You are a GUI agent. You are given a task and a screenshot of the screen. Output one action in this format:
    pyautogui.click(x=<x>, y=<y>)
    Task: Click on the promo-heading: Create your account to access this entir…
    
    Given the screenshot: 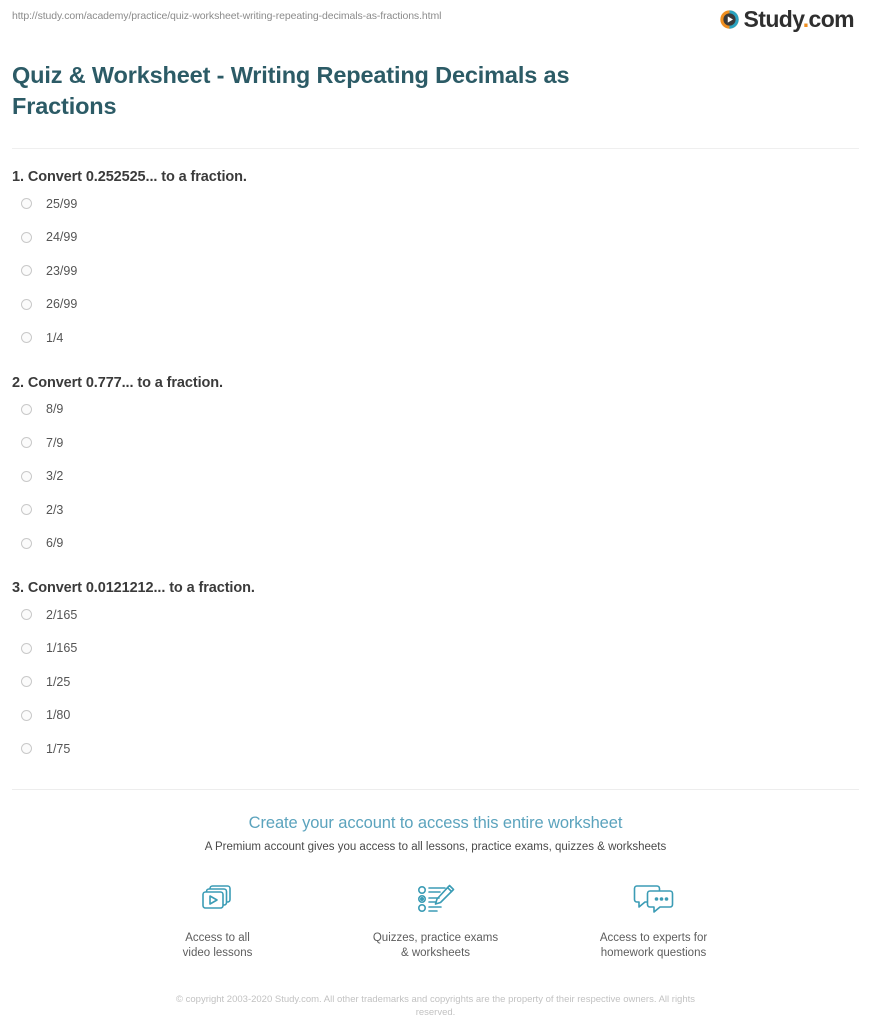 What is the action you would take?
    pyautogui.click(x=435, y=823)
    